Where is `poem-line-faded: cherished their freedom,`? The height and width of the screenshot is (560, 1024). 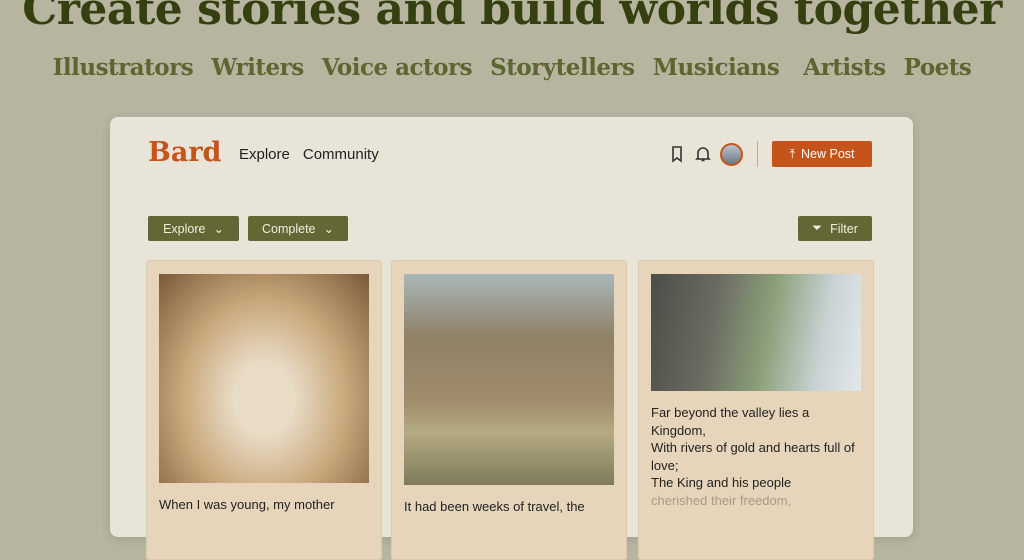 poem-line-faded: cherished their freedom, is located at coordinates (721, 500).